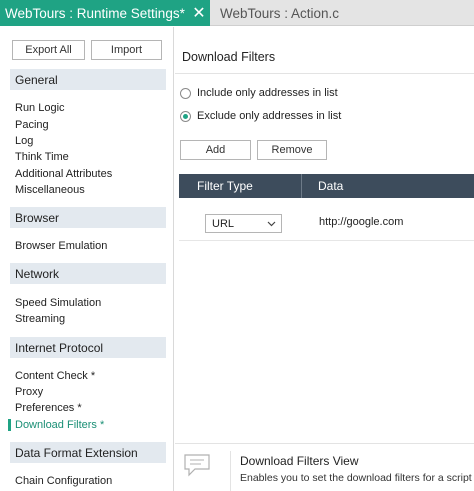 The height and width of the screenshot is (491, 474). I want to click on table-header: Filter Type Data, so click(326, 186).